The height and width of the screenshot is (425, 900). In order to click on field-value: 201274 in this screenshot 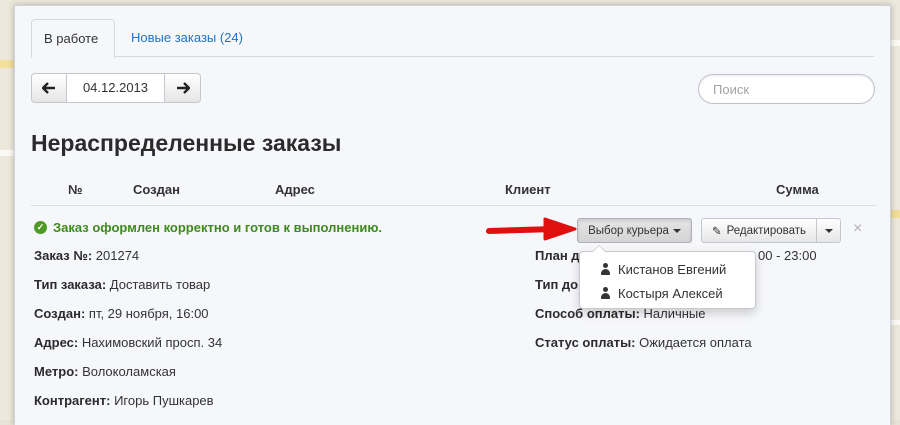, I will do `click(116, 255)`.